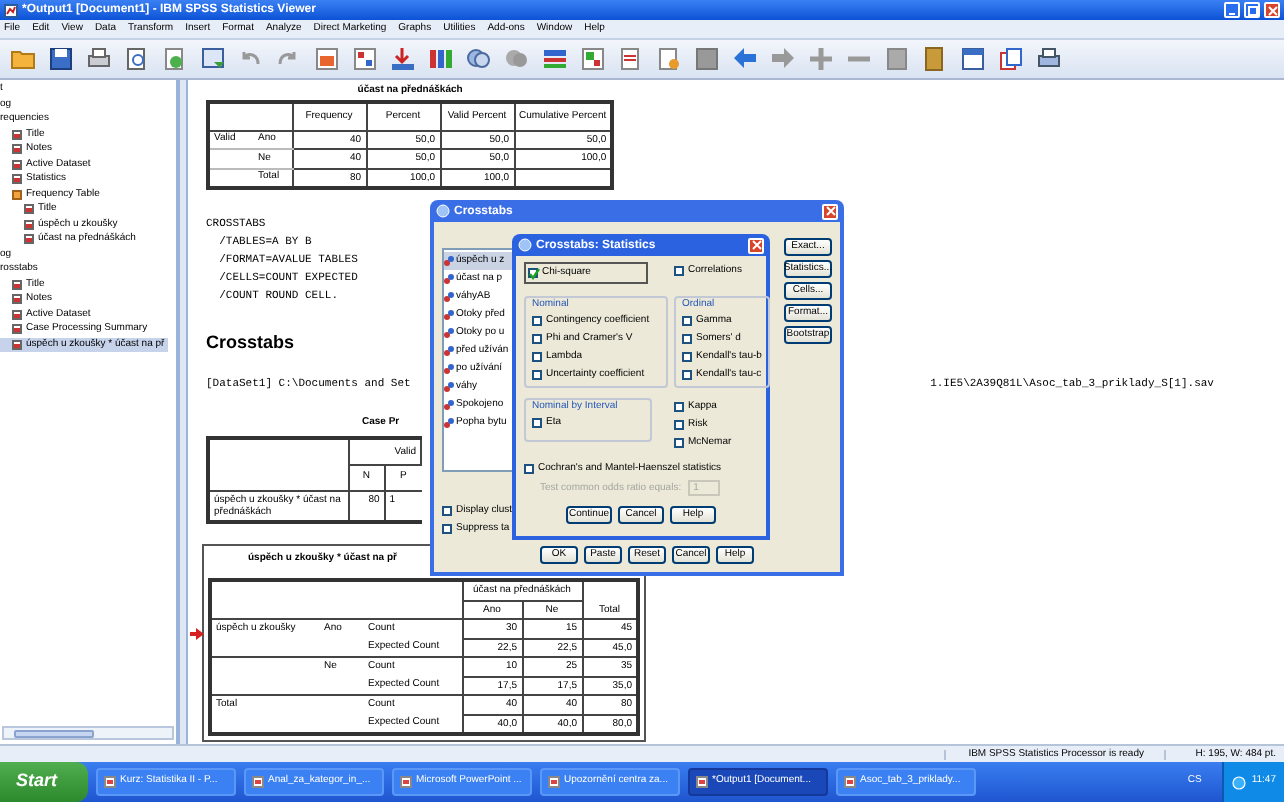 The width and height of the screenshot is (1284, 802). I want to click on chart-page-icon, so click(327, 59).